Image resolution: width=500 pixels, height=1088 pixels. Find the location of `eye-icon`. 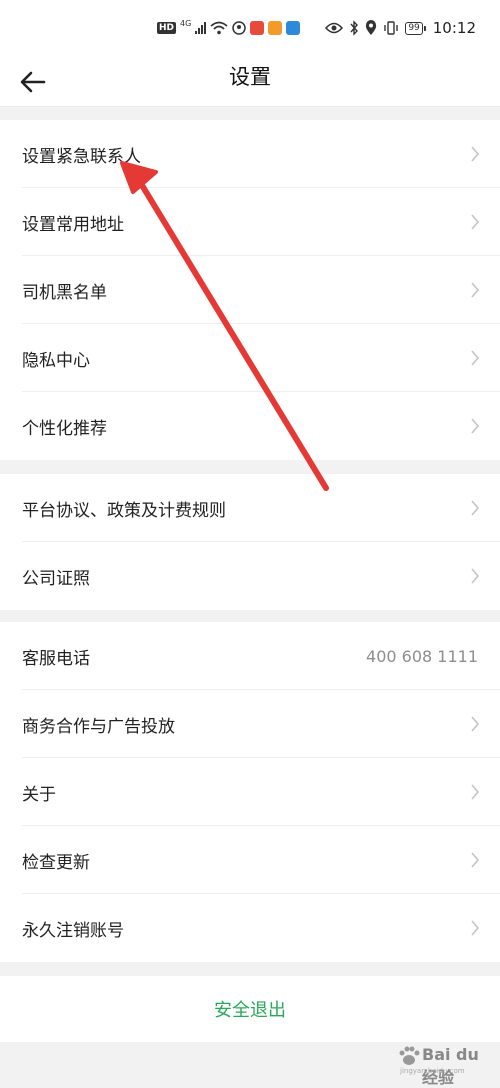

eye-icon is located at coordinates (334, 28).